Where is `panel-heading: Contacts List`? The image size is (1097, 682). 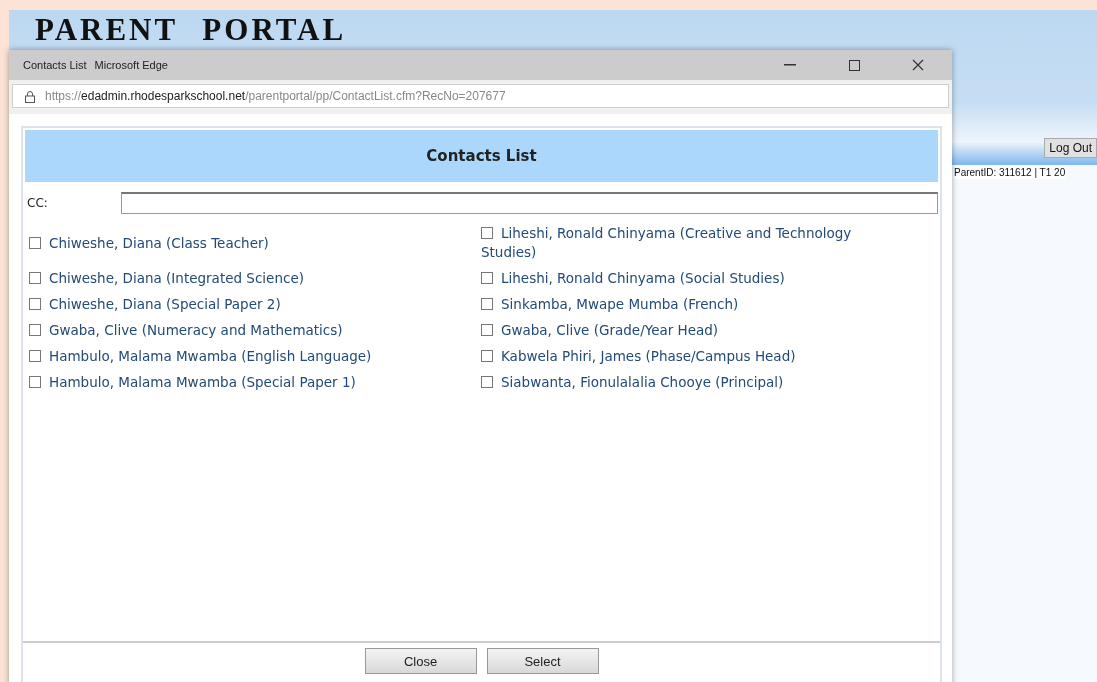 panel-heading: Contacts List is located at coordinates (481, 156).